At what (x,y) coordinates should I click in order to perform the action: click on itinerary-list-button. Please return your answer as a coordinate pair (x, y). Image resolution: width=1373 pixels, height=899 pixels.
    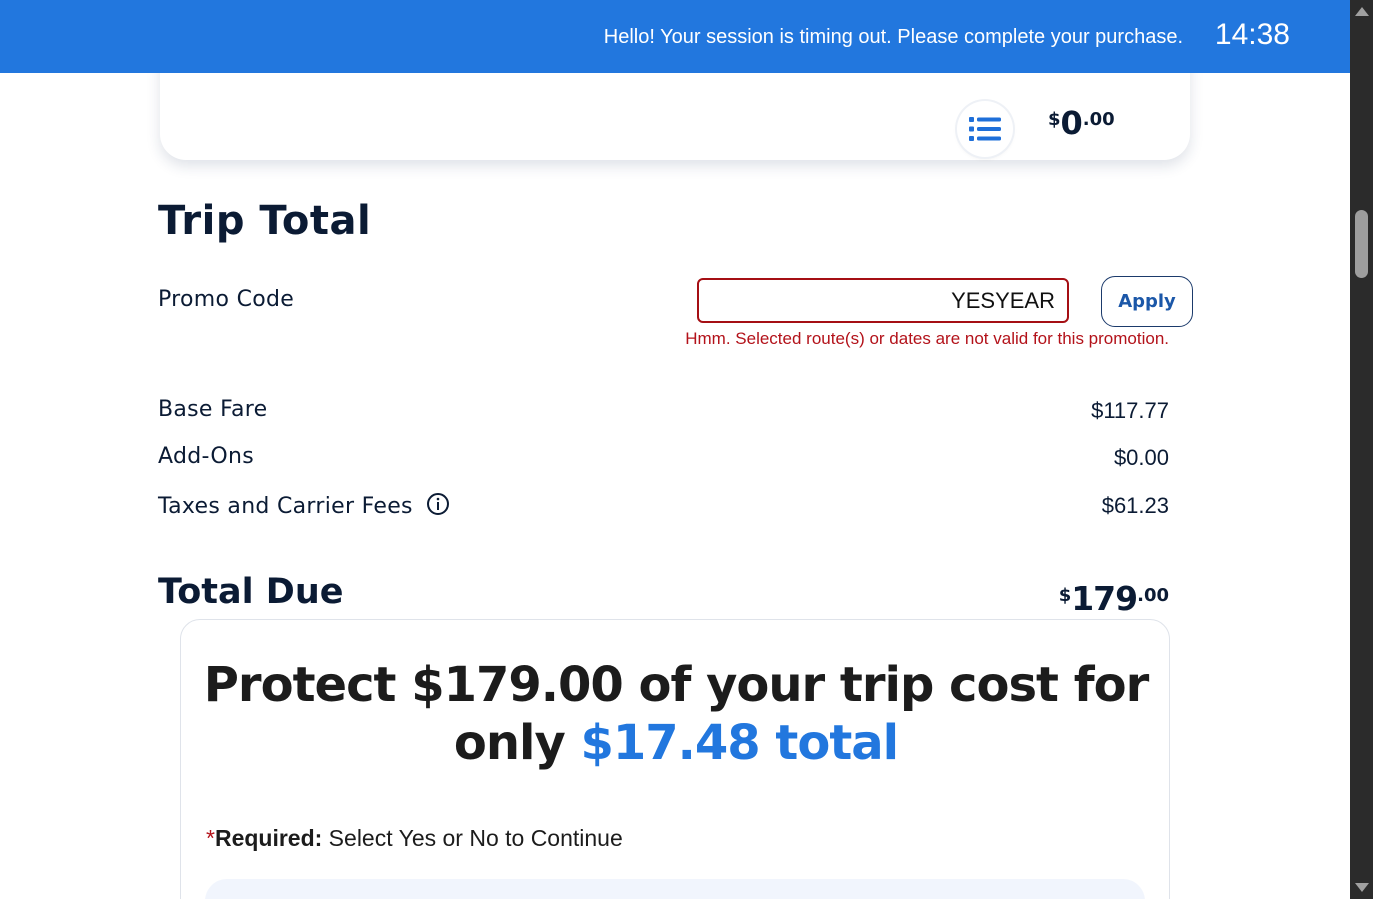
    Looking at the image, I should click on (985, 129).